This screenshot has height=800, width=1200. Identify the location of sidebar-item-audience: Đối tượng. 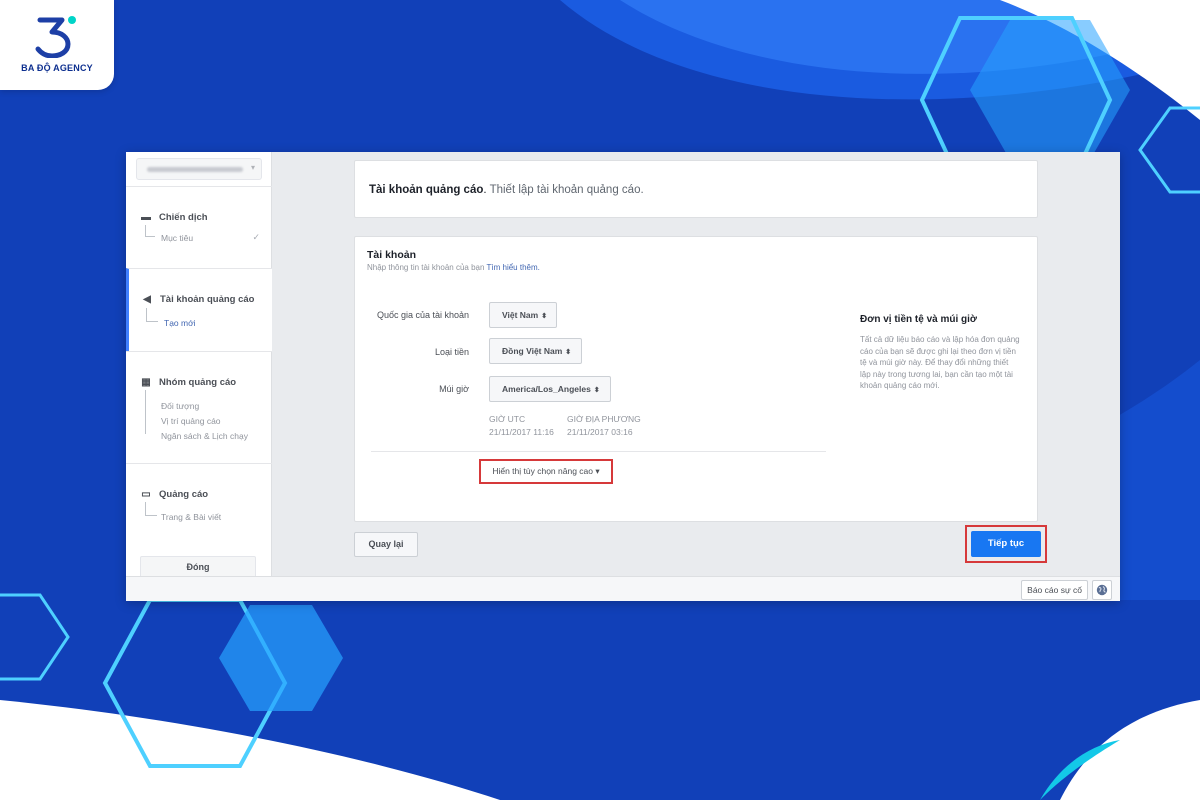
(180, 406).